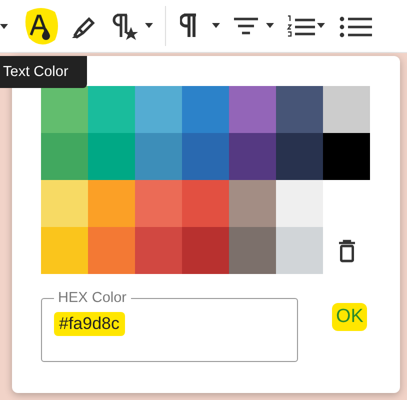  I want to click on hex-color-field: HEX Color #fa9d8c, so click(169, 326).